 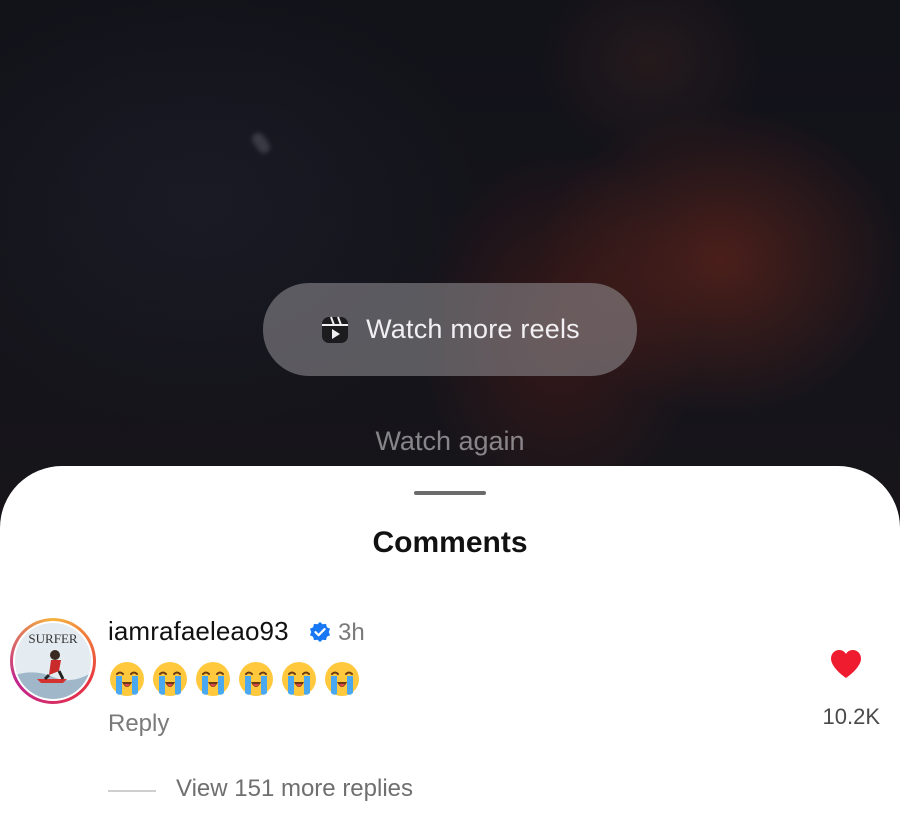 What do you see at coordinates (335, 329) in the screenshot?
I see `reels-icon` at bounding box center [335, 329].